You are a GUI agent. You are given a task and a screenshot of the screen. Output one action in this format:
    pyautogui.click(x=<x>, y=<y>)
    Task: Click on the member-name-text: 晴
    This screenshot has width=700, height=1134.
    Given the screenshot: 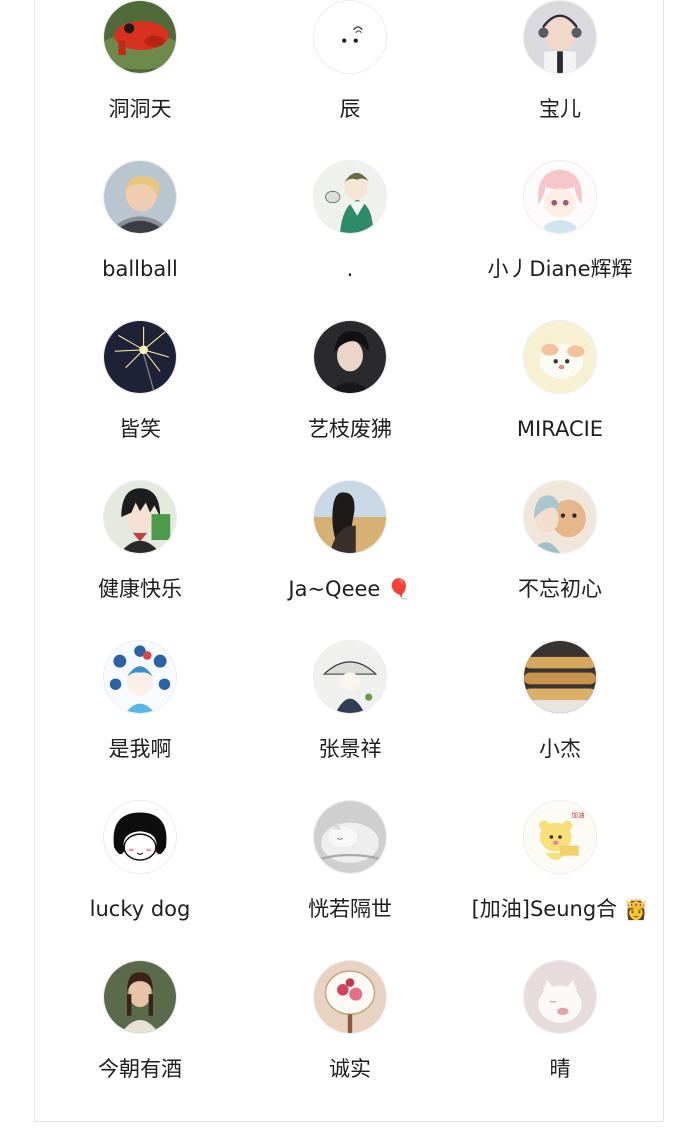 What is the action you would take?
    pyautogui.click(x=560, y=1069)
    